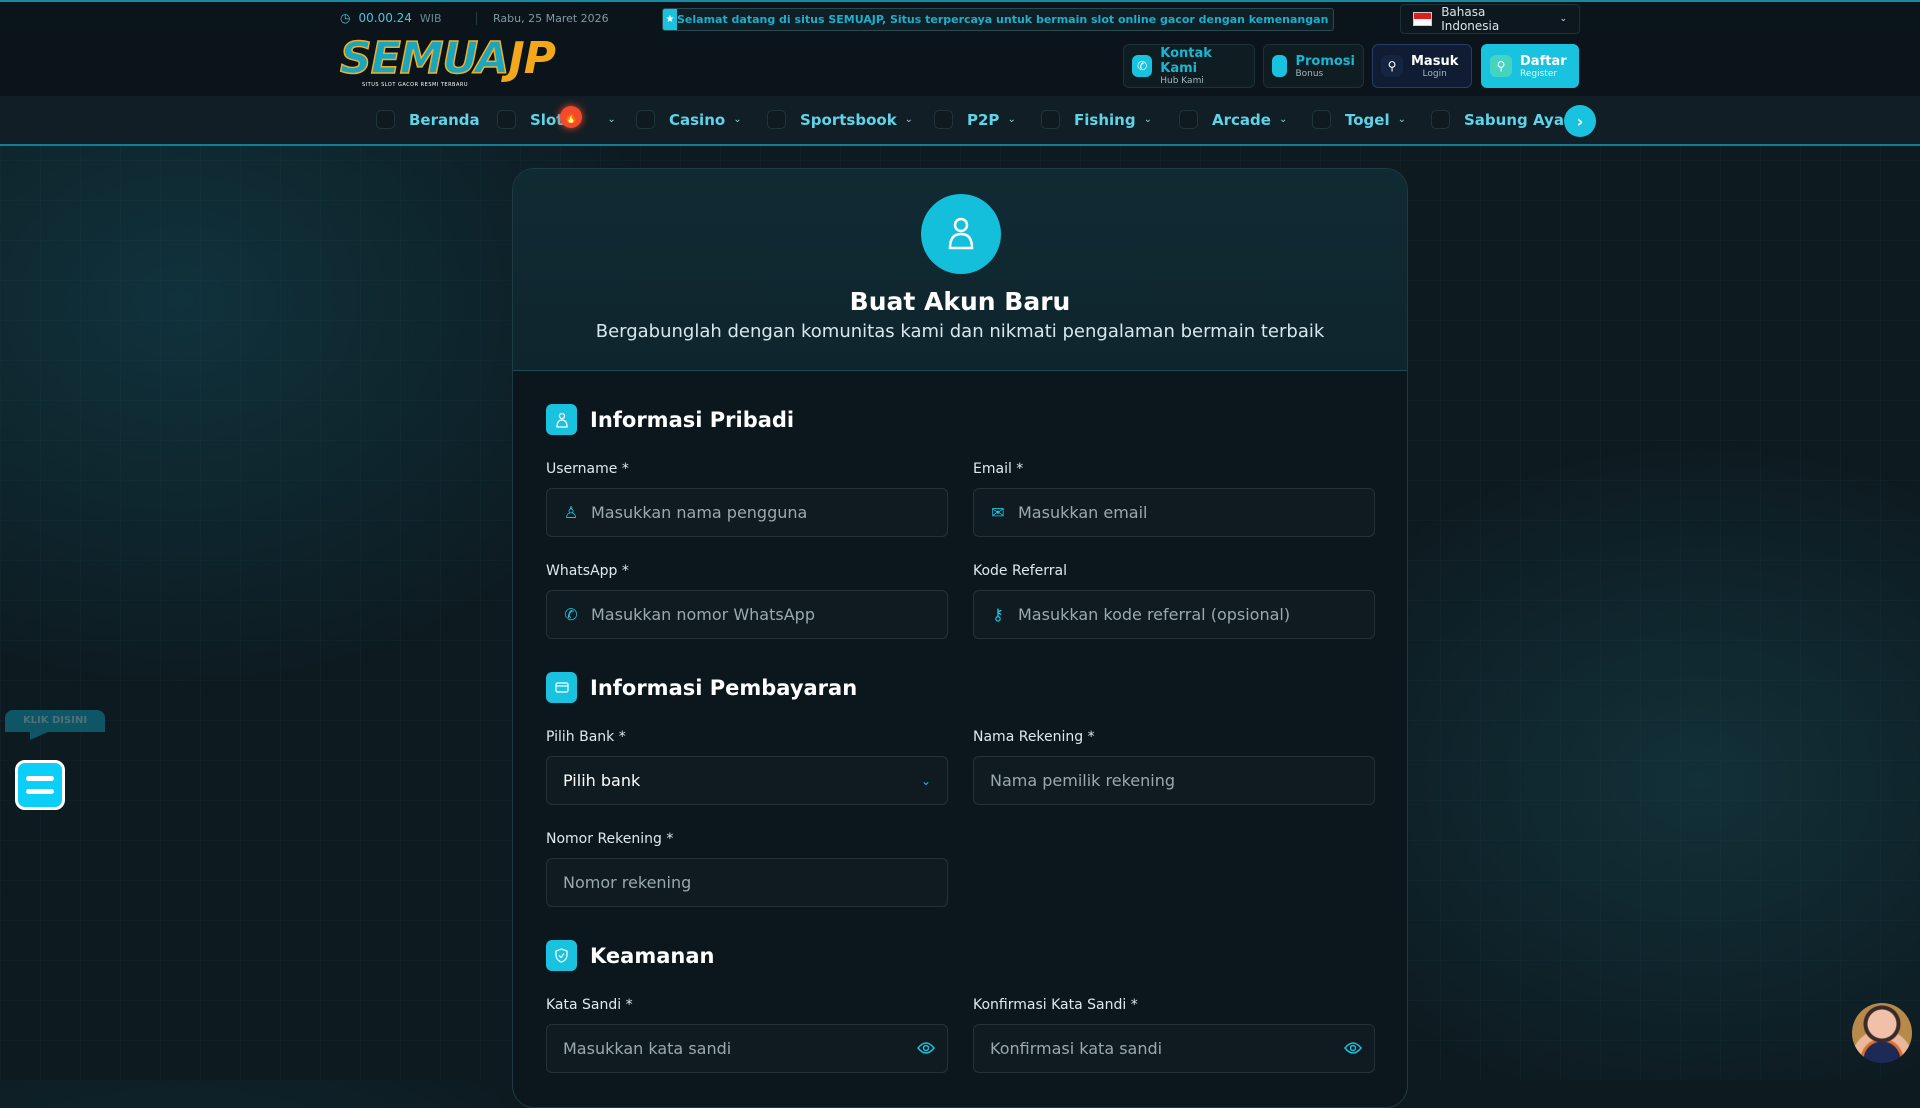  I want to click on nav-label: Sabung Ayam, so click(1522, 119).